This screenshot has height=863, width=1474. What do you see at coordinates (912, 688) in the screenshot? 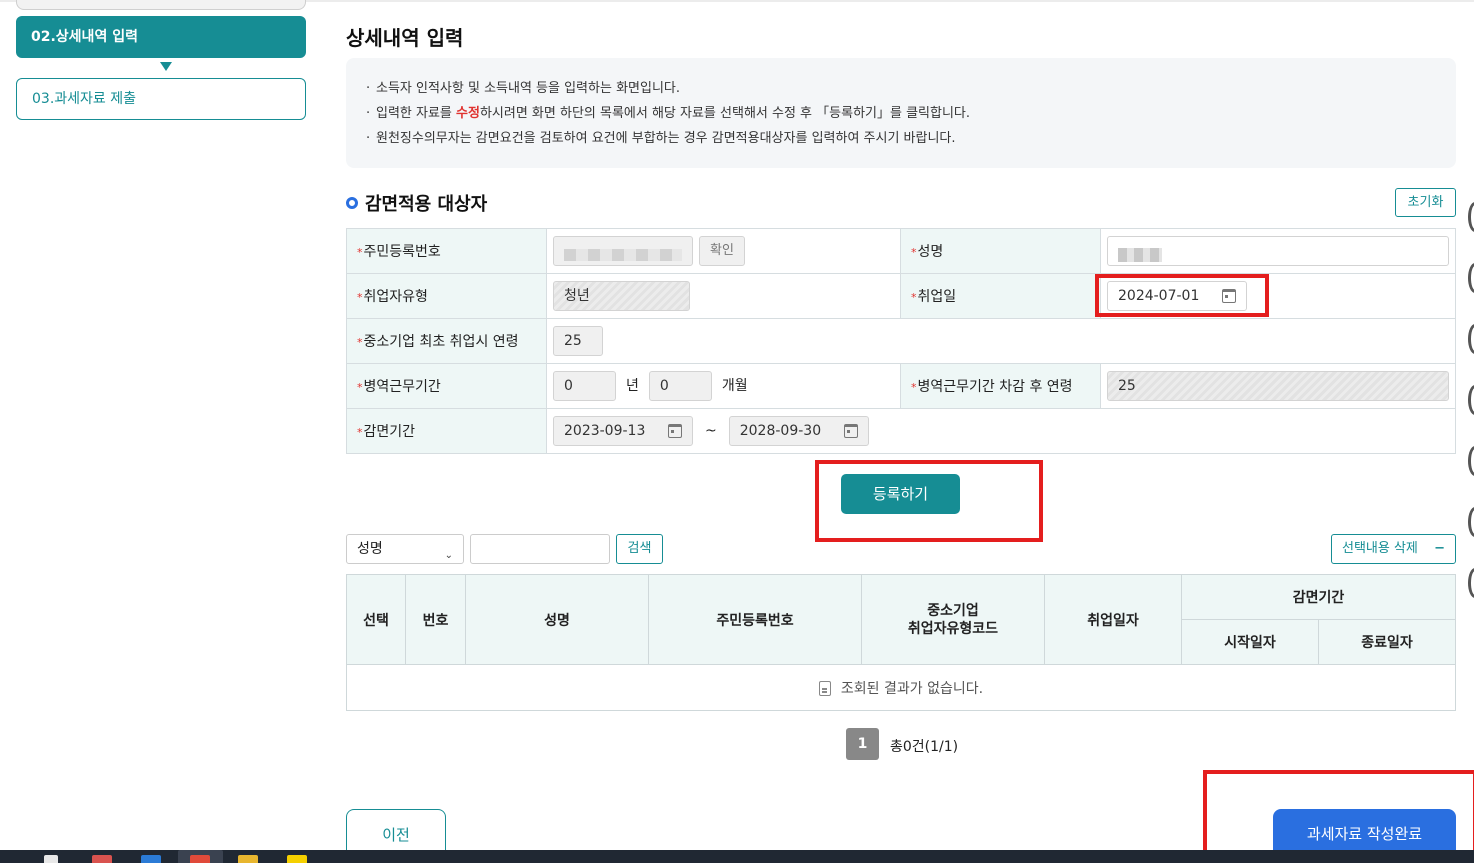
I see `empty-message: 조회된 결과가 없습니다.` at bounding box center [912, 688].